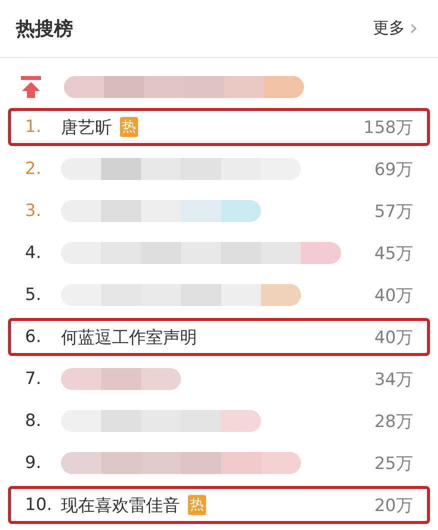  What do you see at coordinates (393, 211) in the screenshot?
I see `search-count: 57万` at bounding box center [393, 211].